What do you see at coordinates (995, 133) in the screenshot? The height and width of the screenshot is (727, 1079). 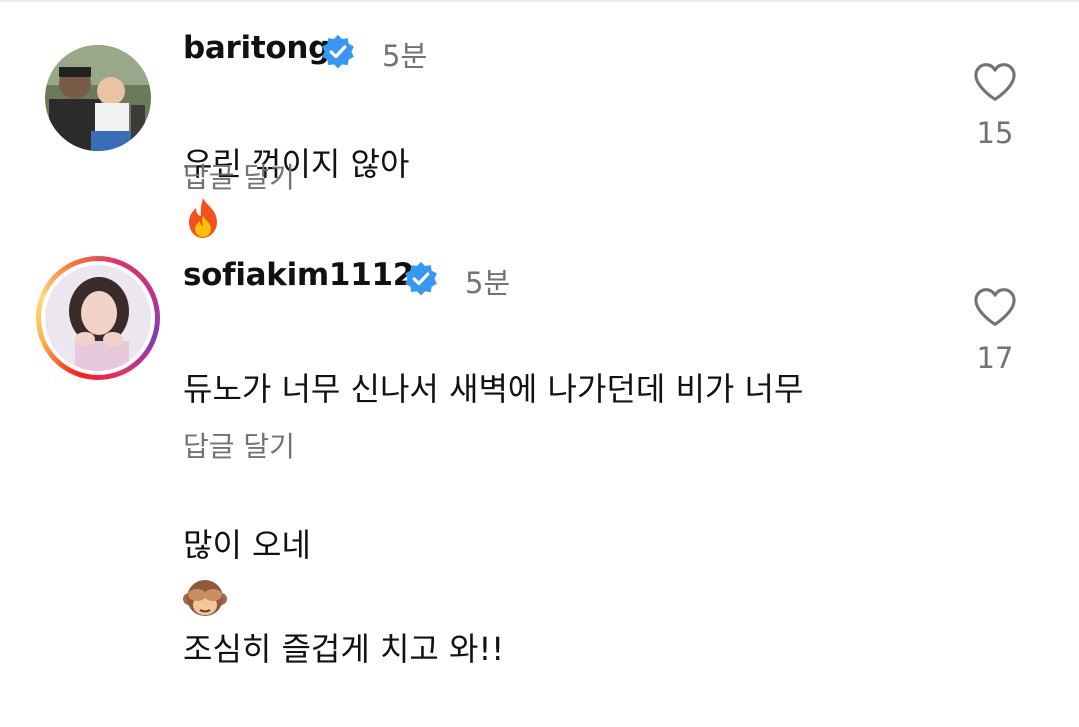 I see `like-count: 15` at bounding box center [995, 133].